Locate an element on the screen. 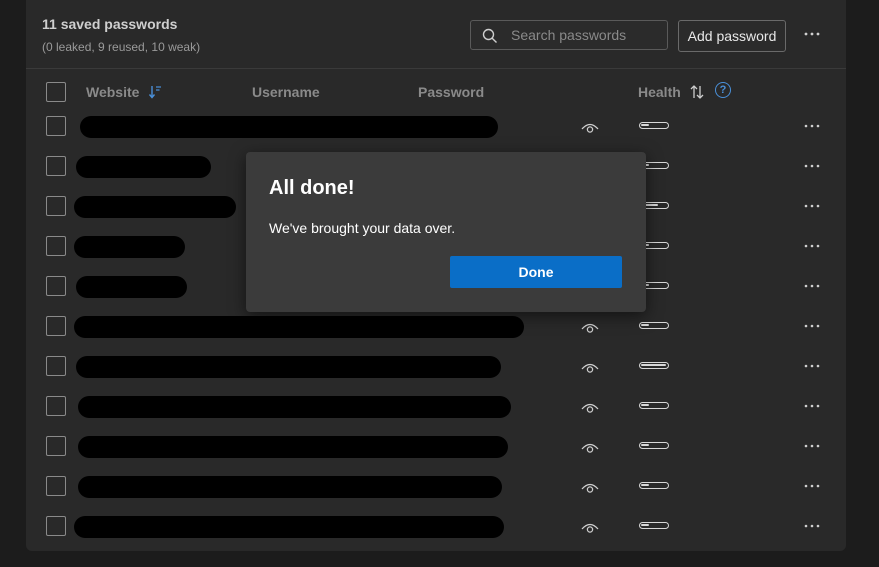 Image resolution: width=879 pixels, height=567 pixels. column-website: Website is located at coordinates (112, 92).